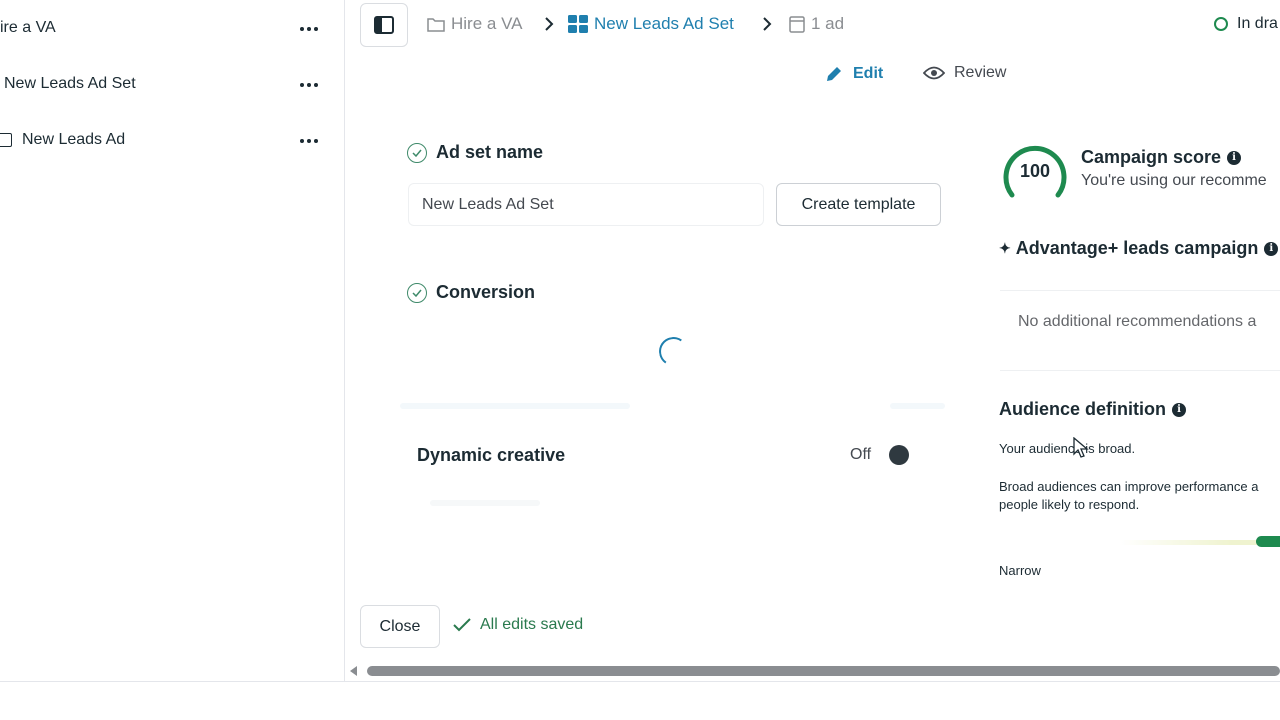 The height and width of the screenshot is (720, 1280). Describe the element at coordinates (1083, 409) in the screenshot. I see `audience-definition-title: Audience definition` at that location.